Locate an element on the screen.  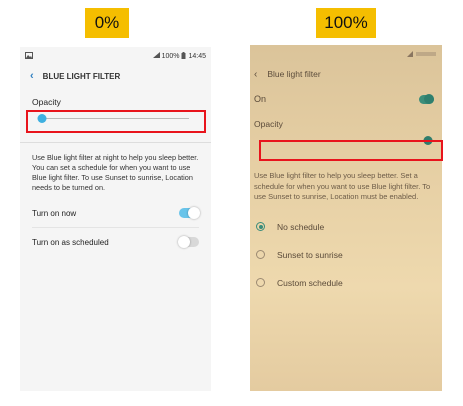
radio-label: Sunset to sunrise is located at coordinates (310, 254).